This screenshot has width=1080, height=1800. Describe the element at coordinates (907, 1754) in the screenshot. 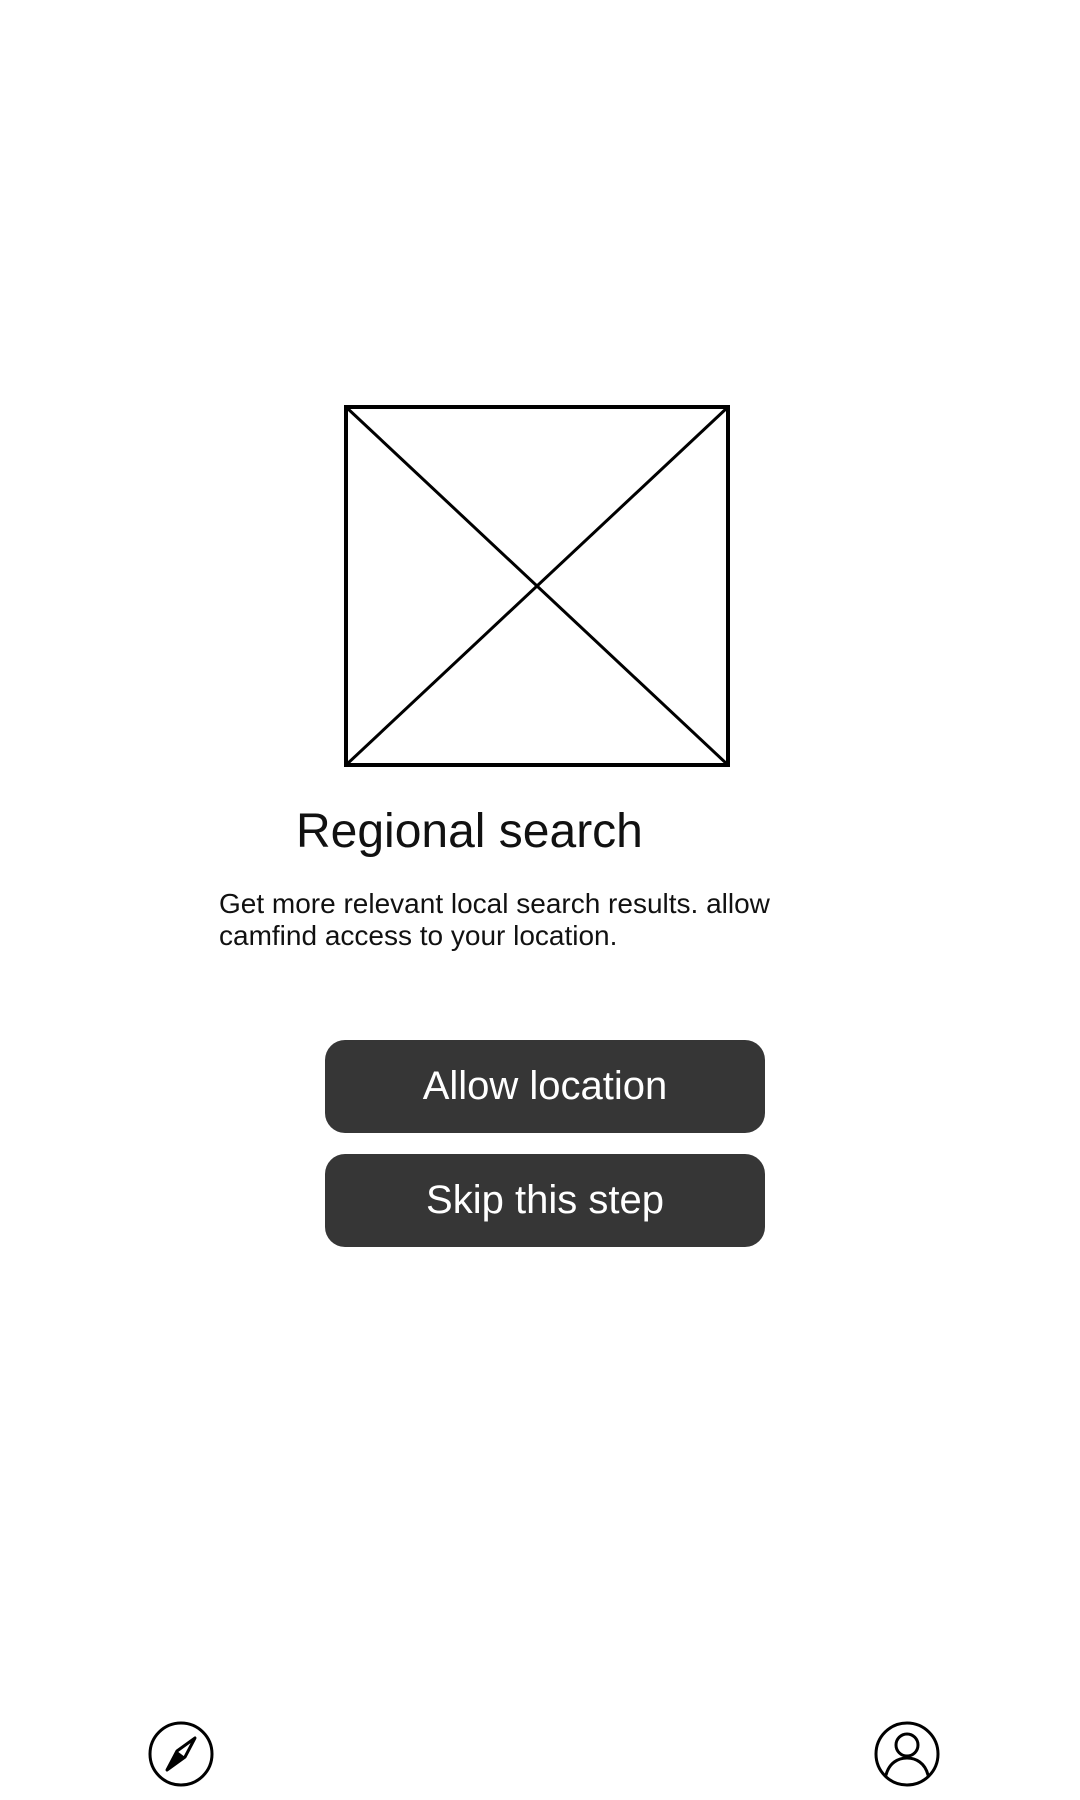

I see `profile-icon` at that location.